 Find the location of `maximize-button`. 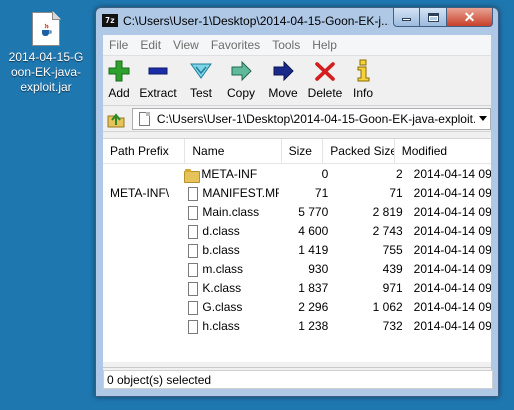

maximize-button is located at coordinates (433, 17).